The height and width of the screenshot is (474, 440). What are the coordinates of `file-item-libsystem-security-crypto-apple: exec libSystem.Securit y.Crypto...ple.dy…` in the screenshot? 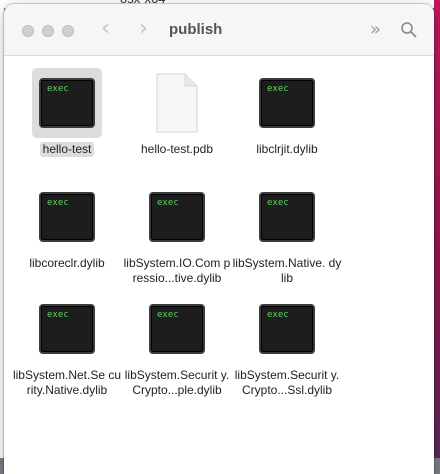 It's located at (177, 346).